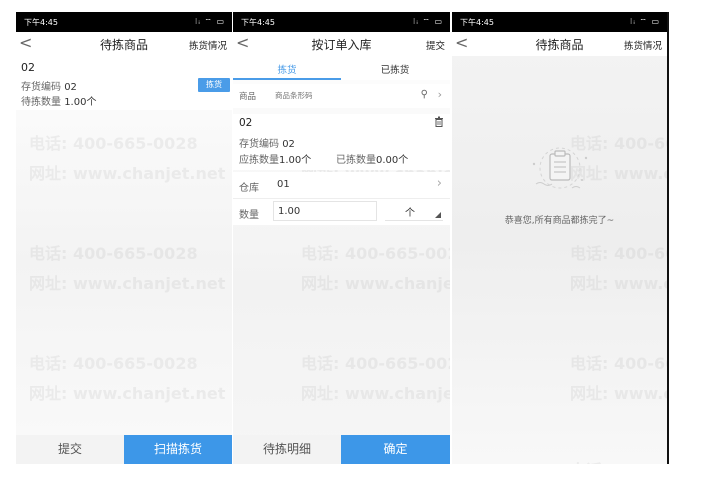  Describe the element at coordinates (410, 213) in the screenshot. I see `unit-value: 个` at that location.